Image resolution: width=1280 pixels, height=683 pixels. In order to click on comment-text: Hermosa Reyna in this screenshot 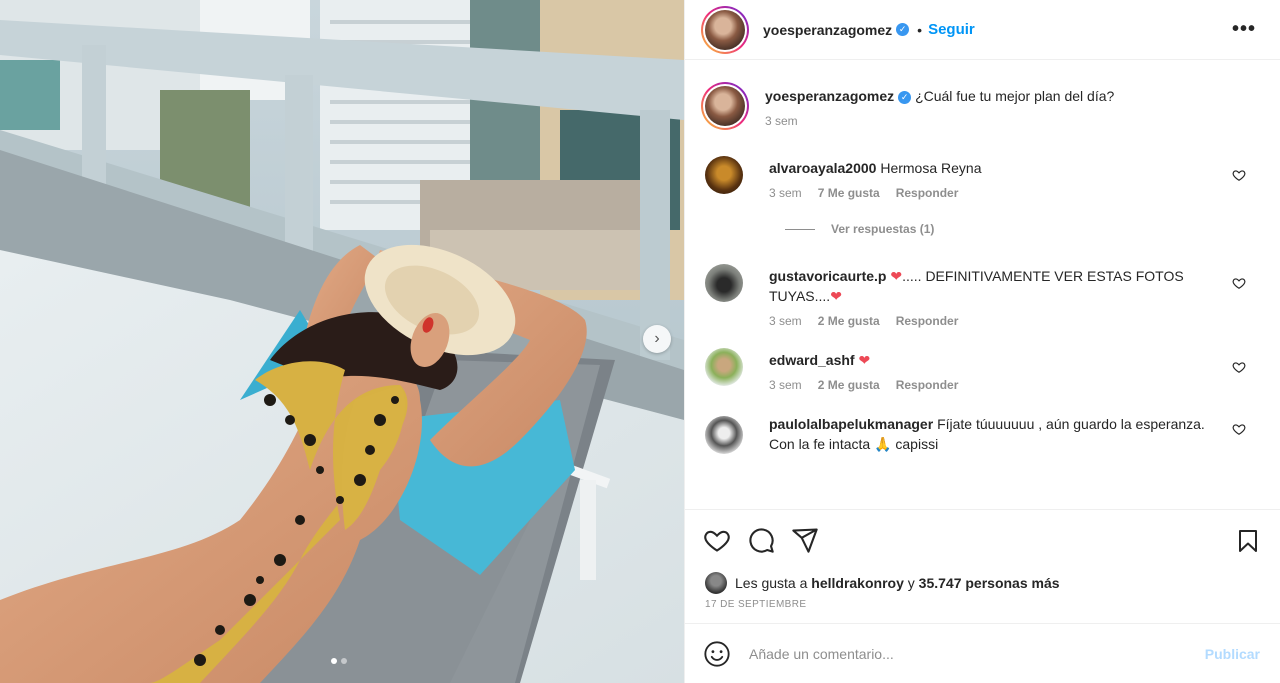, I will do `click(931, 168)`.